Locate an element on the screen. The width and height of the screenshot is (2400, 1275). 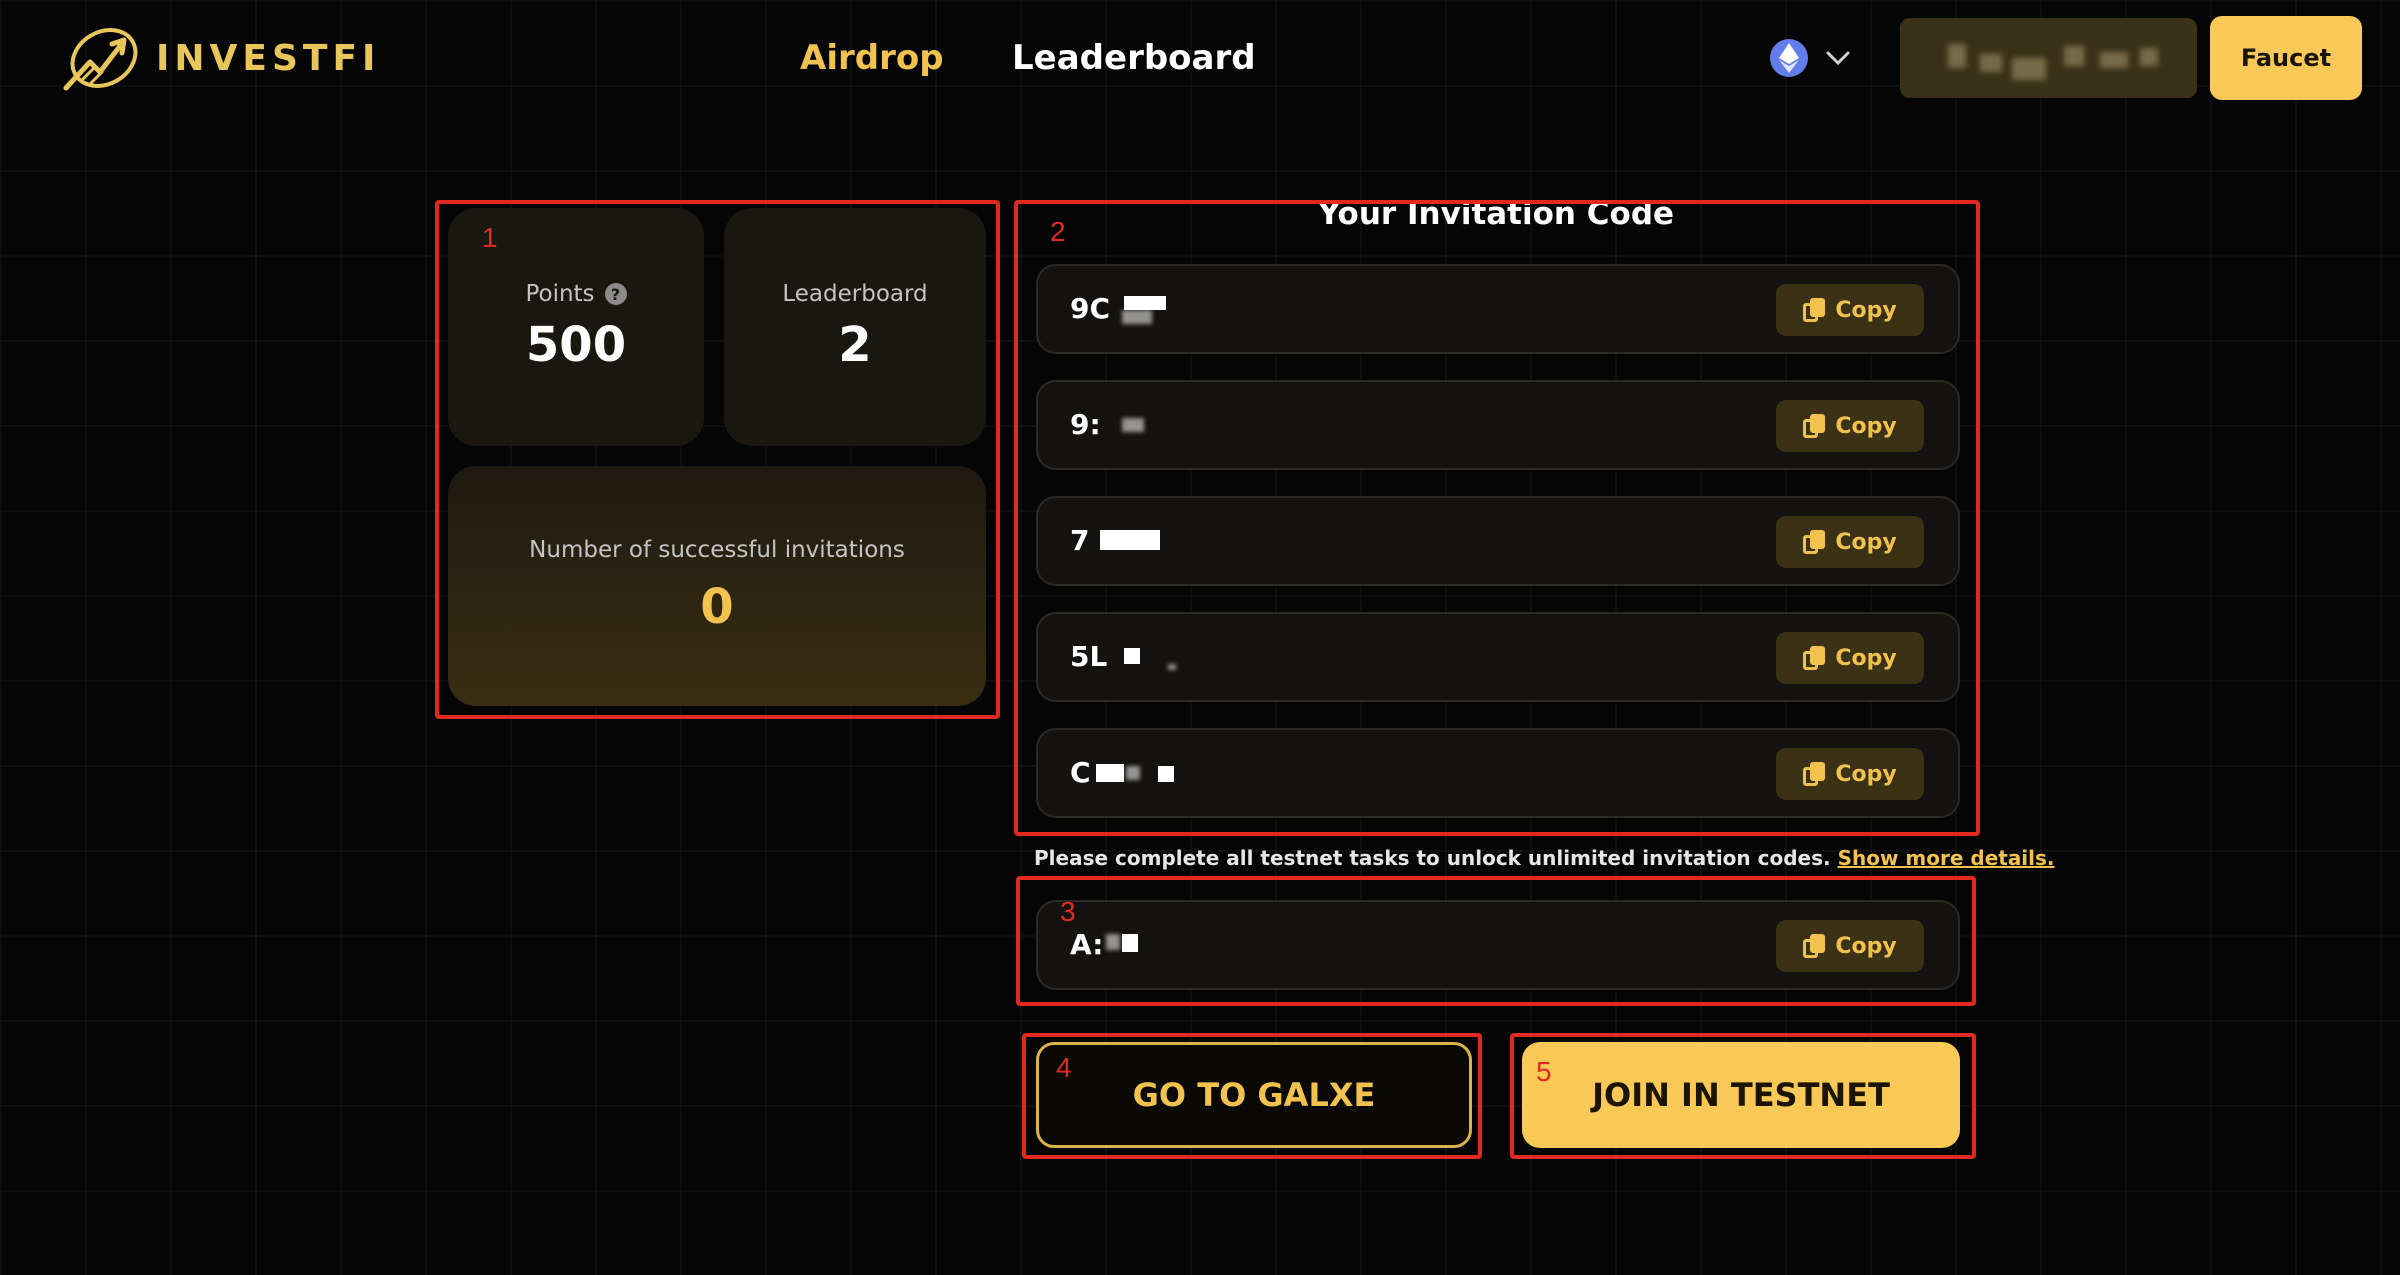
annotation-number: 3 is located at coordinates (1068, 911).